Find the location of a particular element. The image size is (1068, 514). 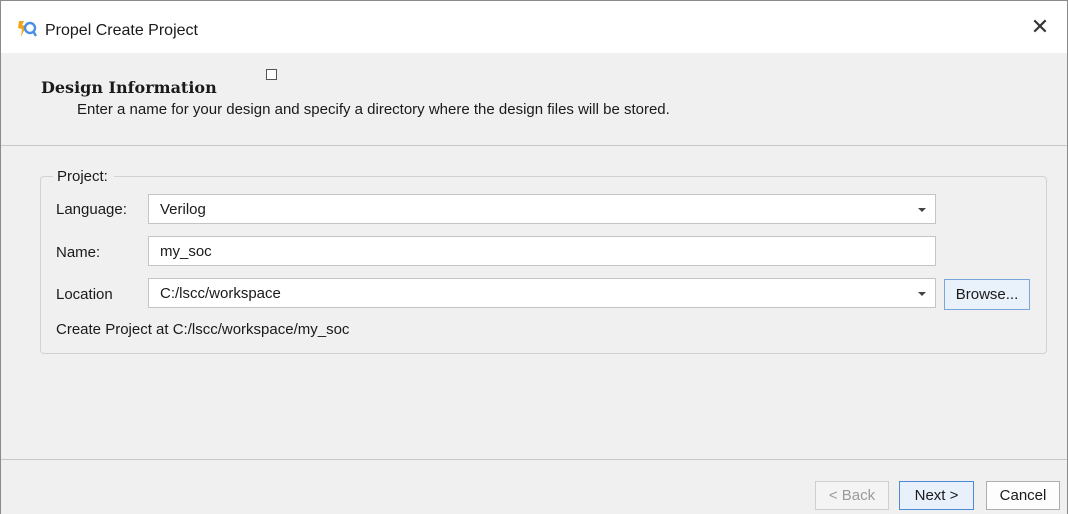

next-button: Next > is located at coordinates (936, 495).